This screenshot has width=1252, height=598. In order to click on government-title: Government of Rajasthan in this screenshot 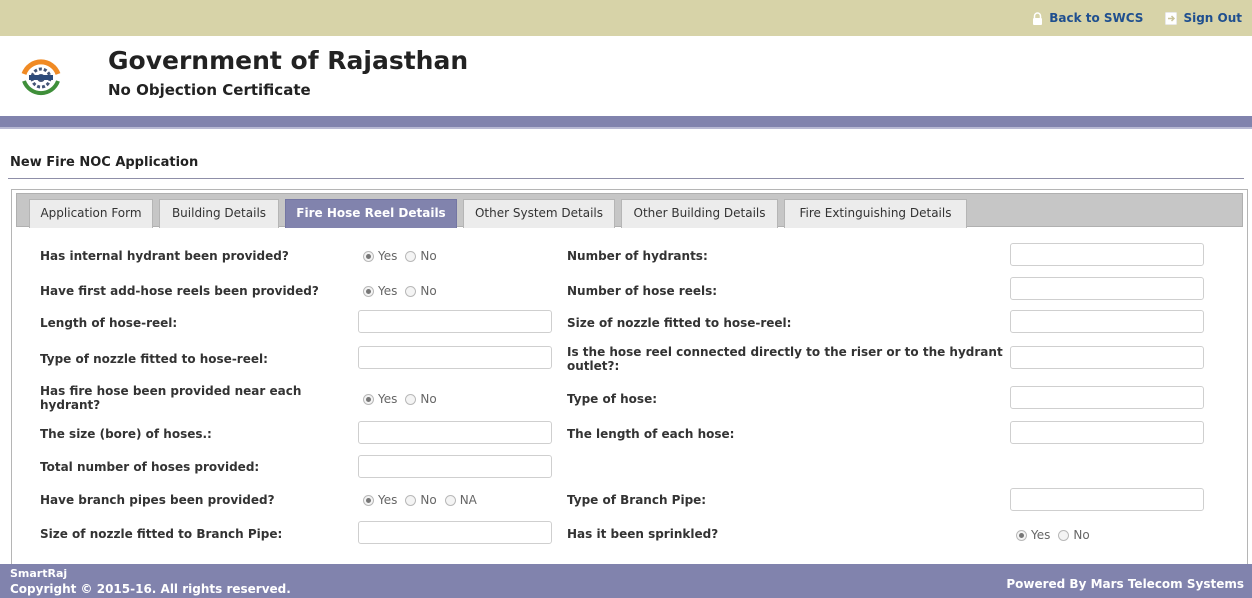, I will do `click(288, 60)`.